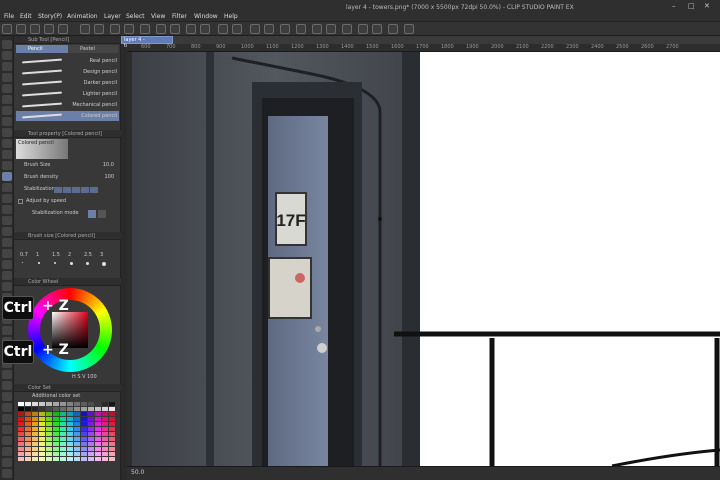  I want to click on tab-pastel: Pastel, so click(93, 49).